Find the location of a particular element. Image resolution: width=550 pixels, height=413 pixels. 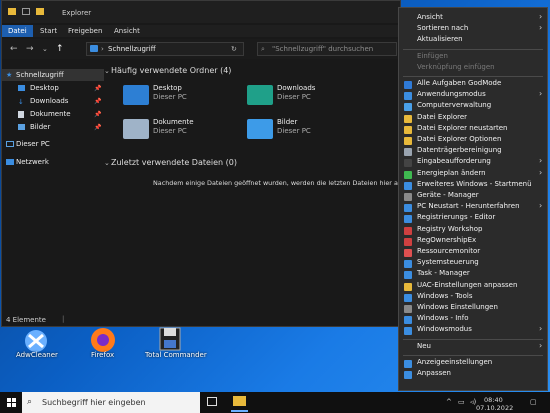

task-view-icon is located at coordinates (212, 401).